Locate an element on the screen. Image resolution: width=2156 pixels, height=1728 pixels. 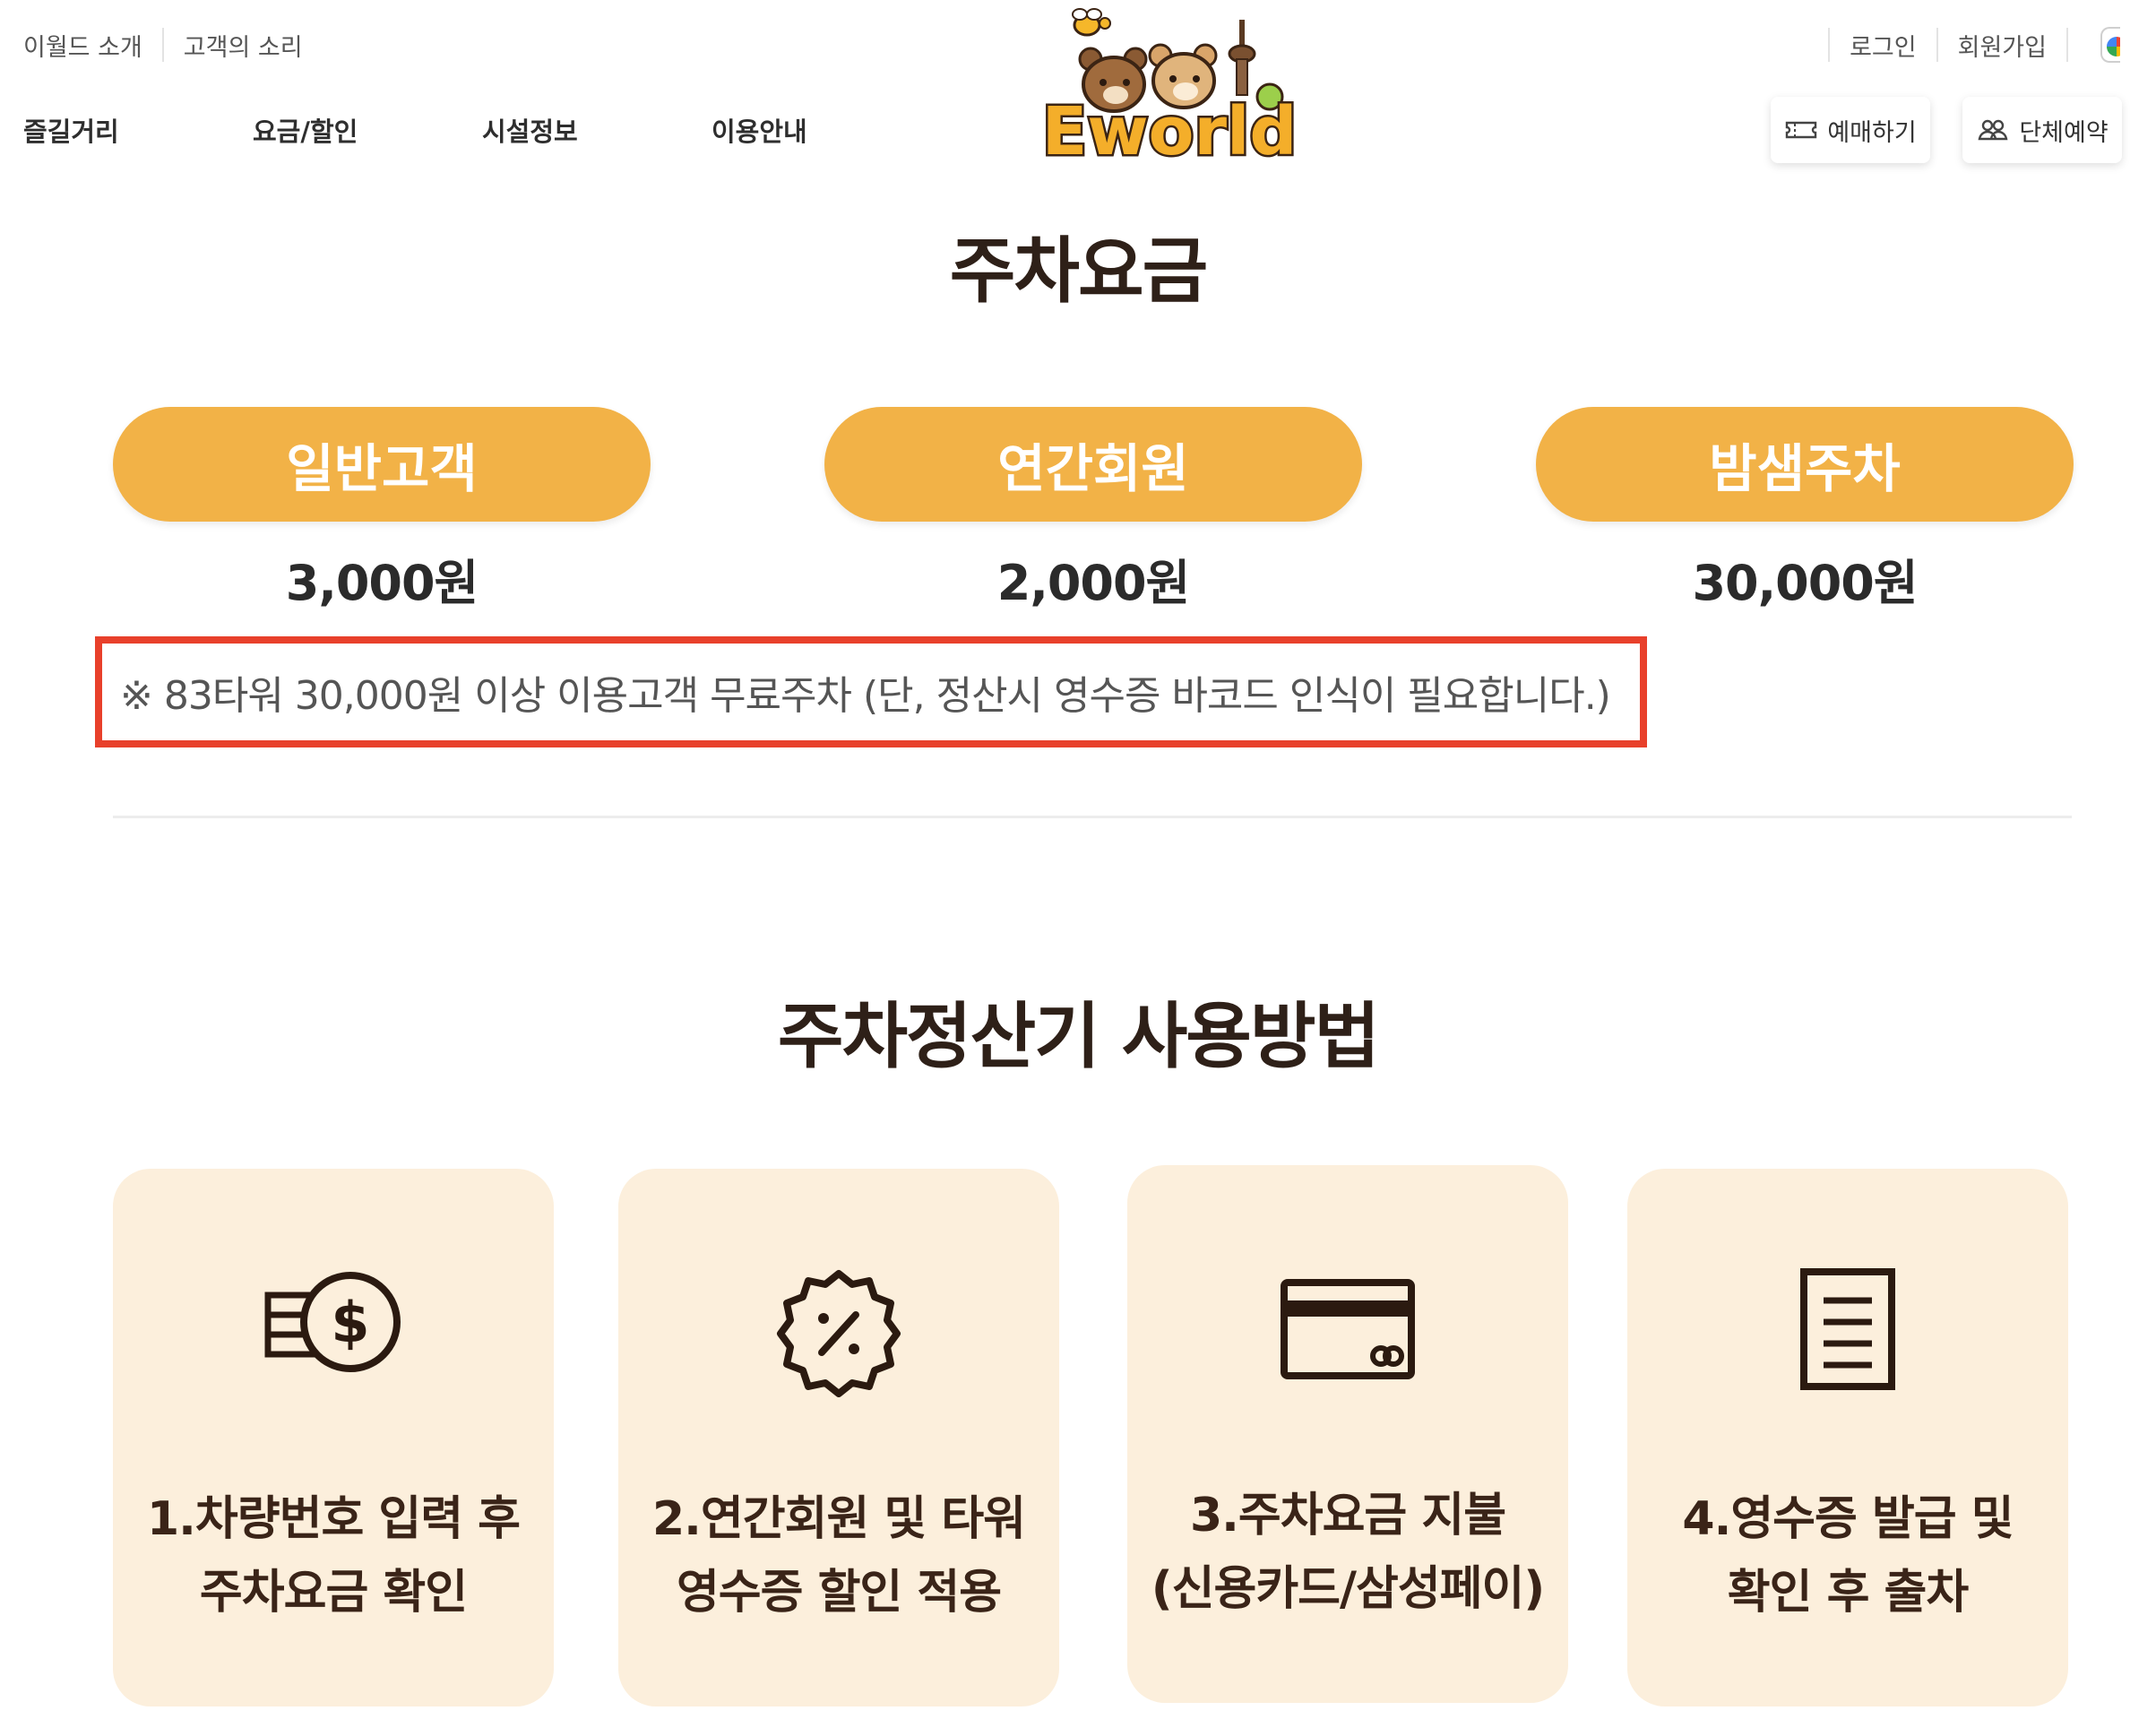
utility-nav-left: 이월드 소개 고객의 소리 is located at coordinates (163, 45).